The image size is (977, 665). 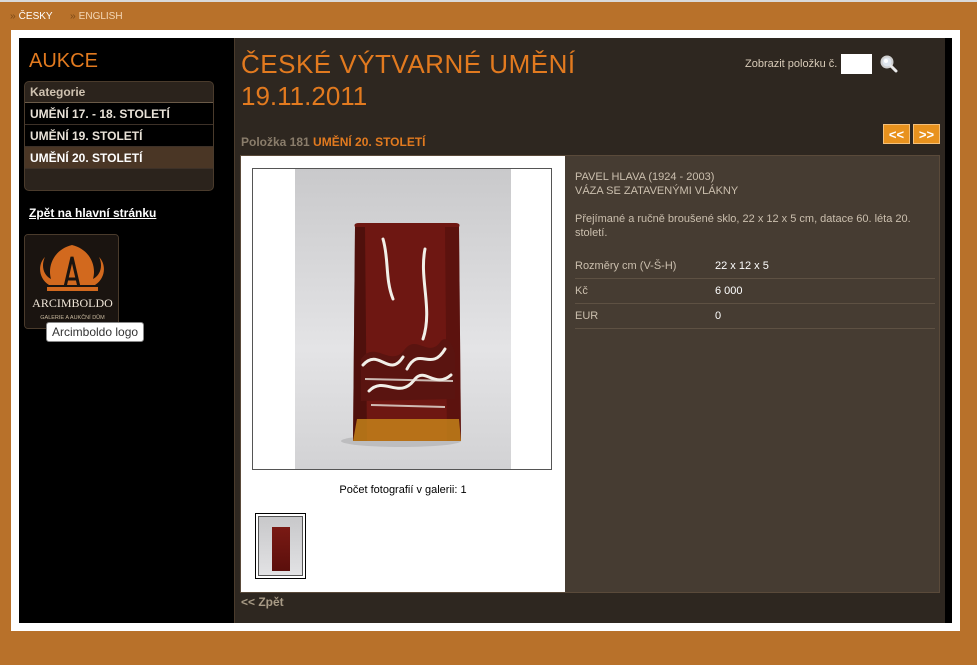 What do you see at coordinates (95, 332) in the screenshot?
I see `logo-tooltip: Arcimboldo logo` at bounding box center [95, 332].